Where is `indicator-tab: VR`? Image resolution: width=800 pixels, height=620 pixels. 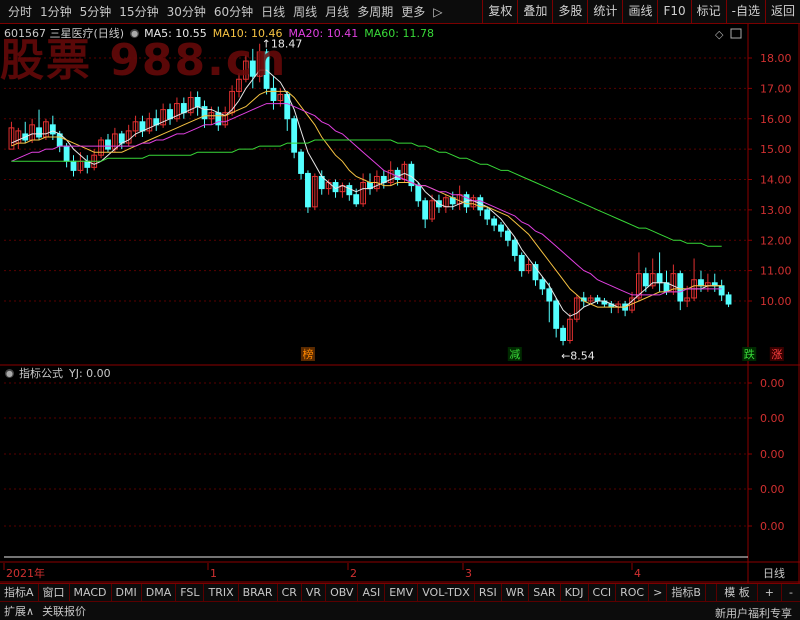
indicator-tab: VR is located at coordinates (314, 592).